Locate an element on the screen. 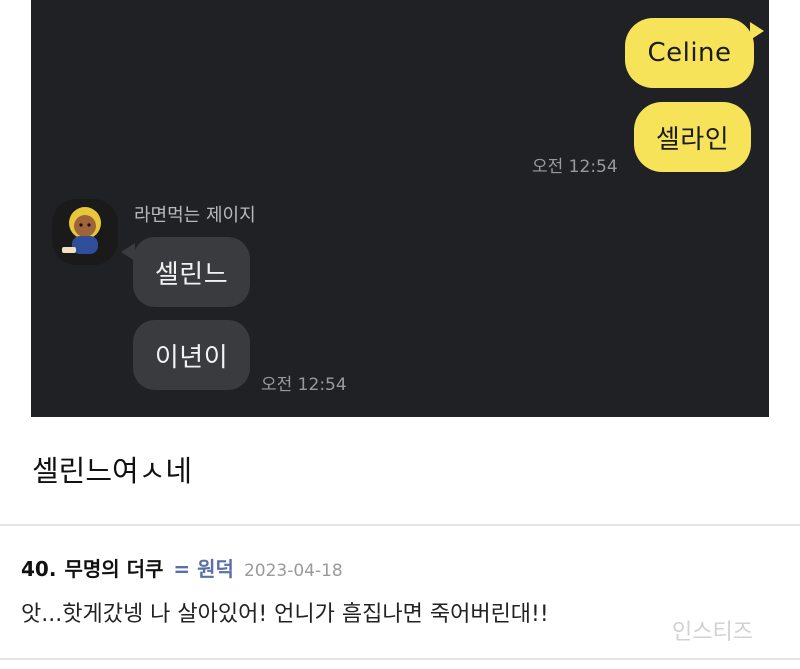 The image size is (800, 669). bubble-tail is located at coordinates (757, 31).